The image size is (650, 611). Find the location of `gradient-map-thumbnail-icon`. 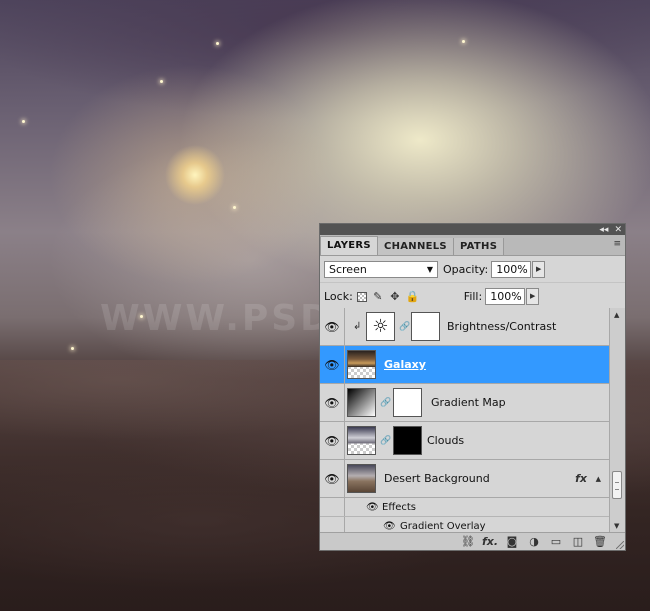

gradient-map-thumbnail-icon is located at coordinates (361, 402).